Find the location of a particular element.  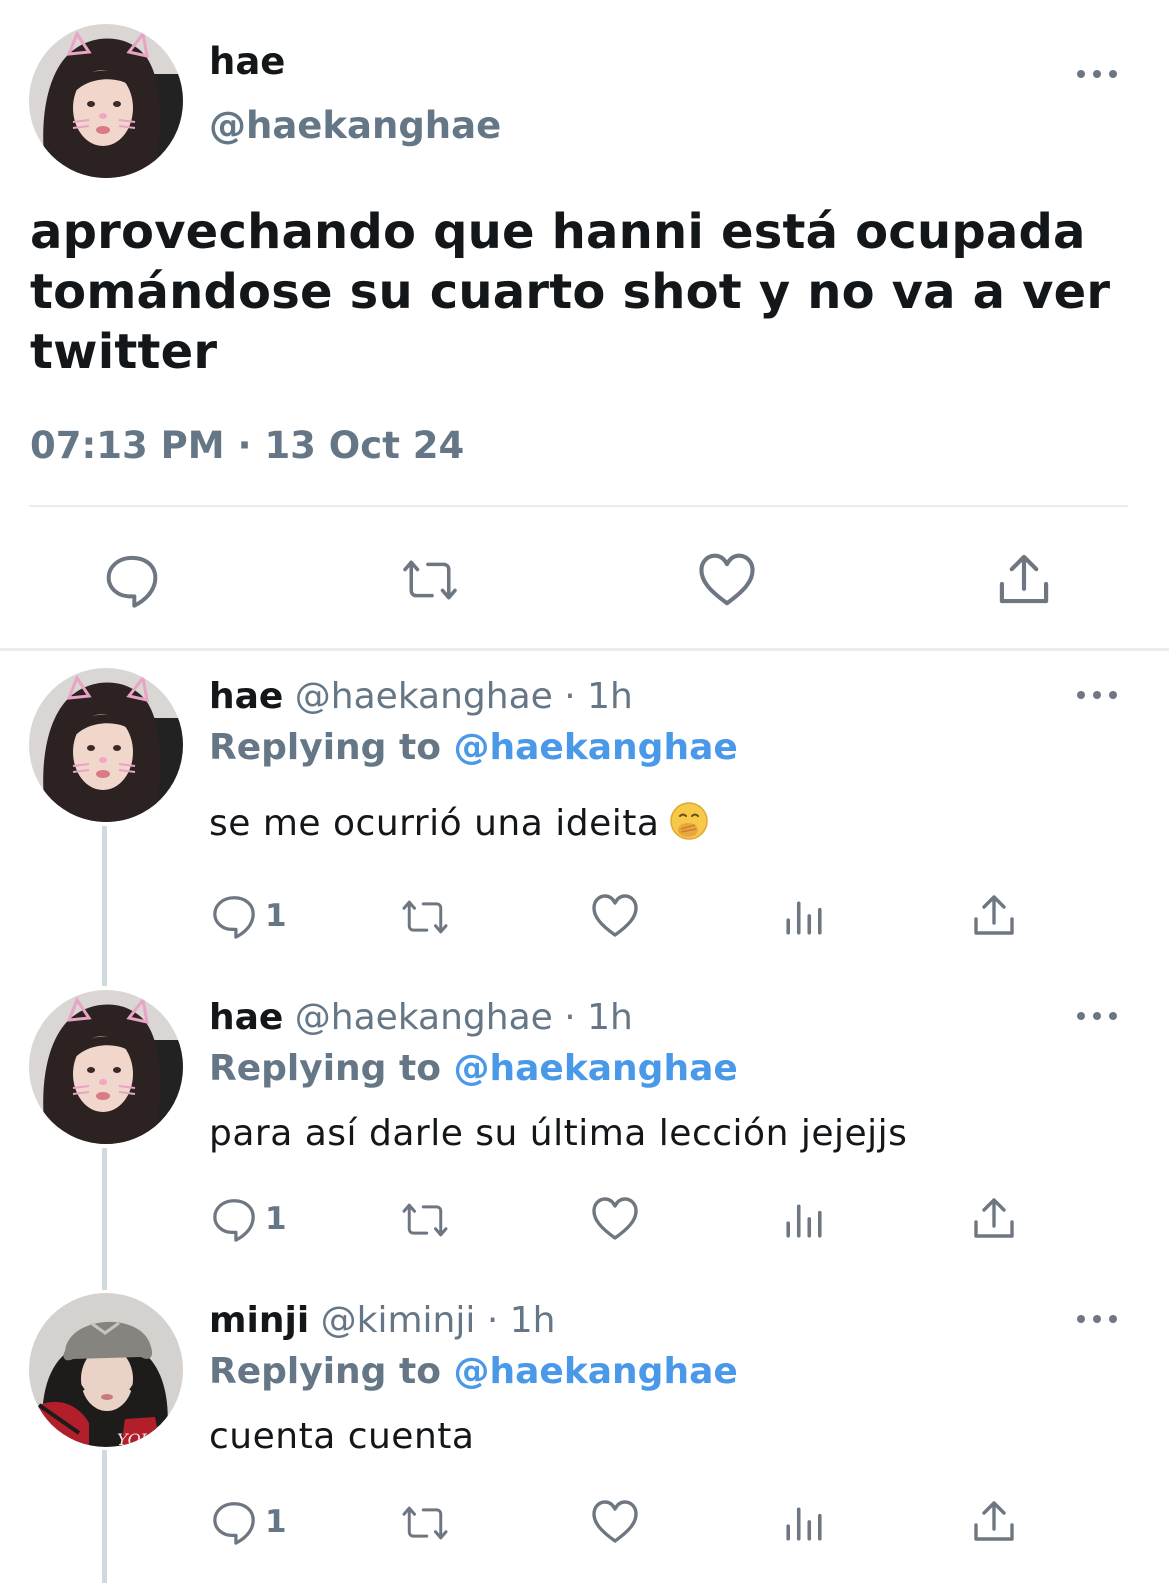

divider is located at coordinates (578, 506).